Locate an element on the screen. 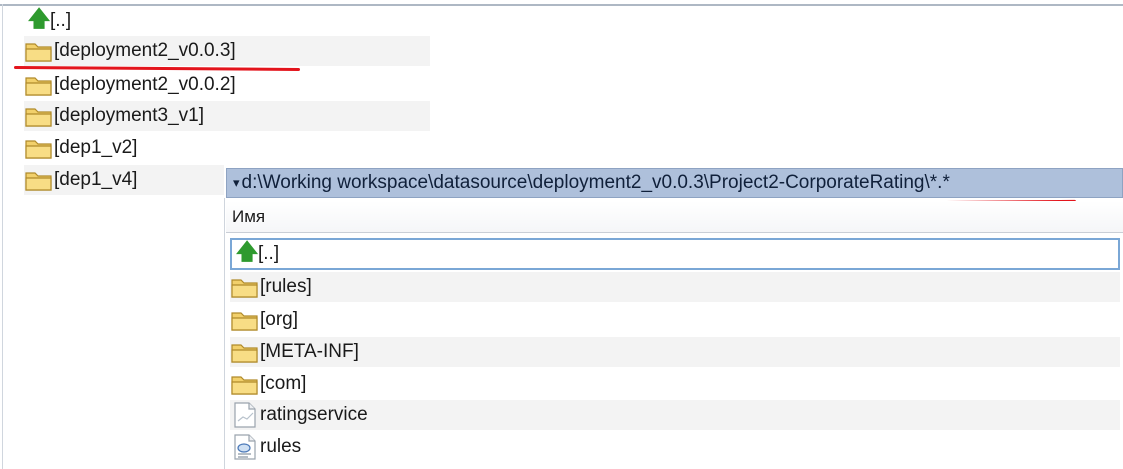 Image resolution: width=1123 pixels, height=469 pixels. list-item-deployment2-v0.0.2: [deployment2_v0.0.2] is located at coordinates (227, 85).